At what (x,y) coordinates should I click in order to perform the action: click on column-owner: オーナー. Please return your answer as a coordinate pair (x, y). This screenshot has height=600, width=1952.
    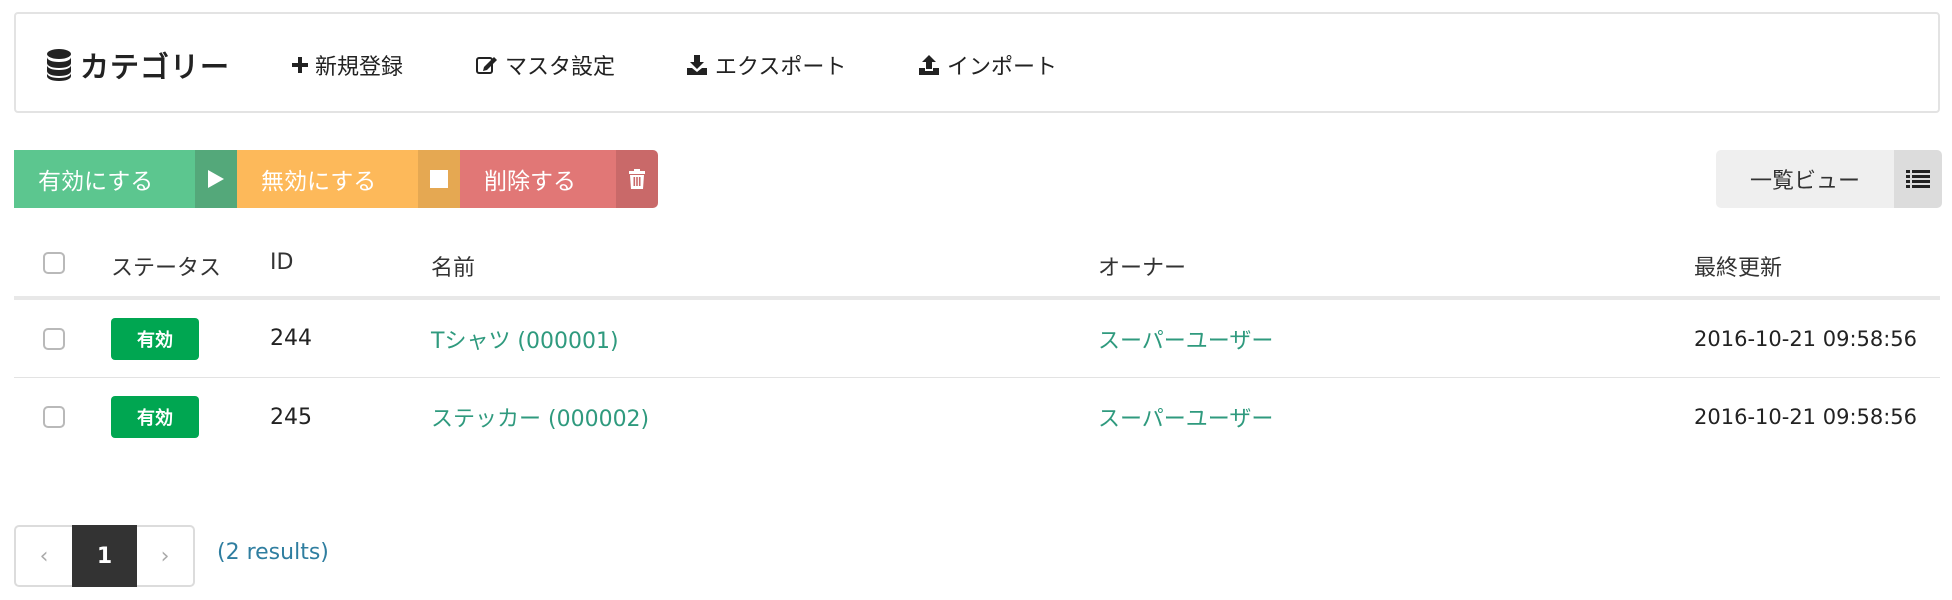
    Looking at the image, I should click on (1142, 268).